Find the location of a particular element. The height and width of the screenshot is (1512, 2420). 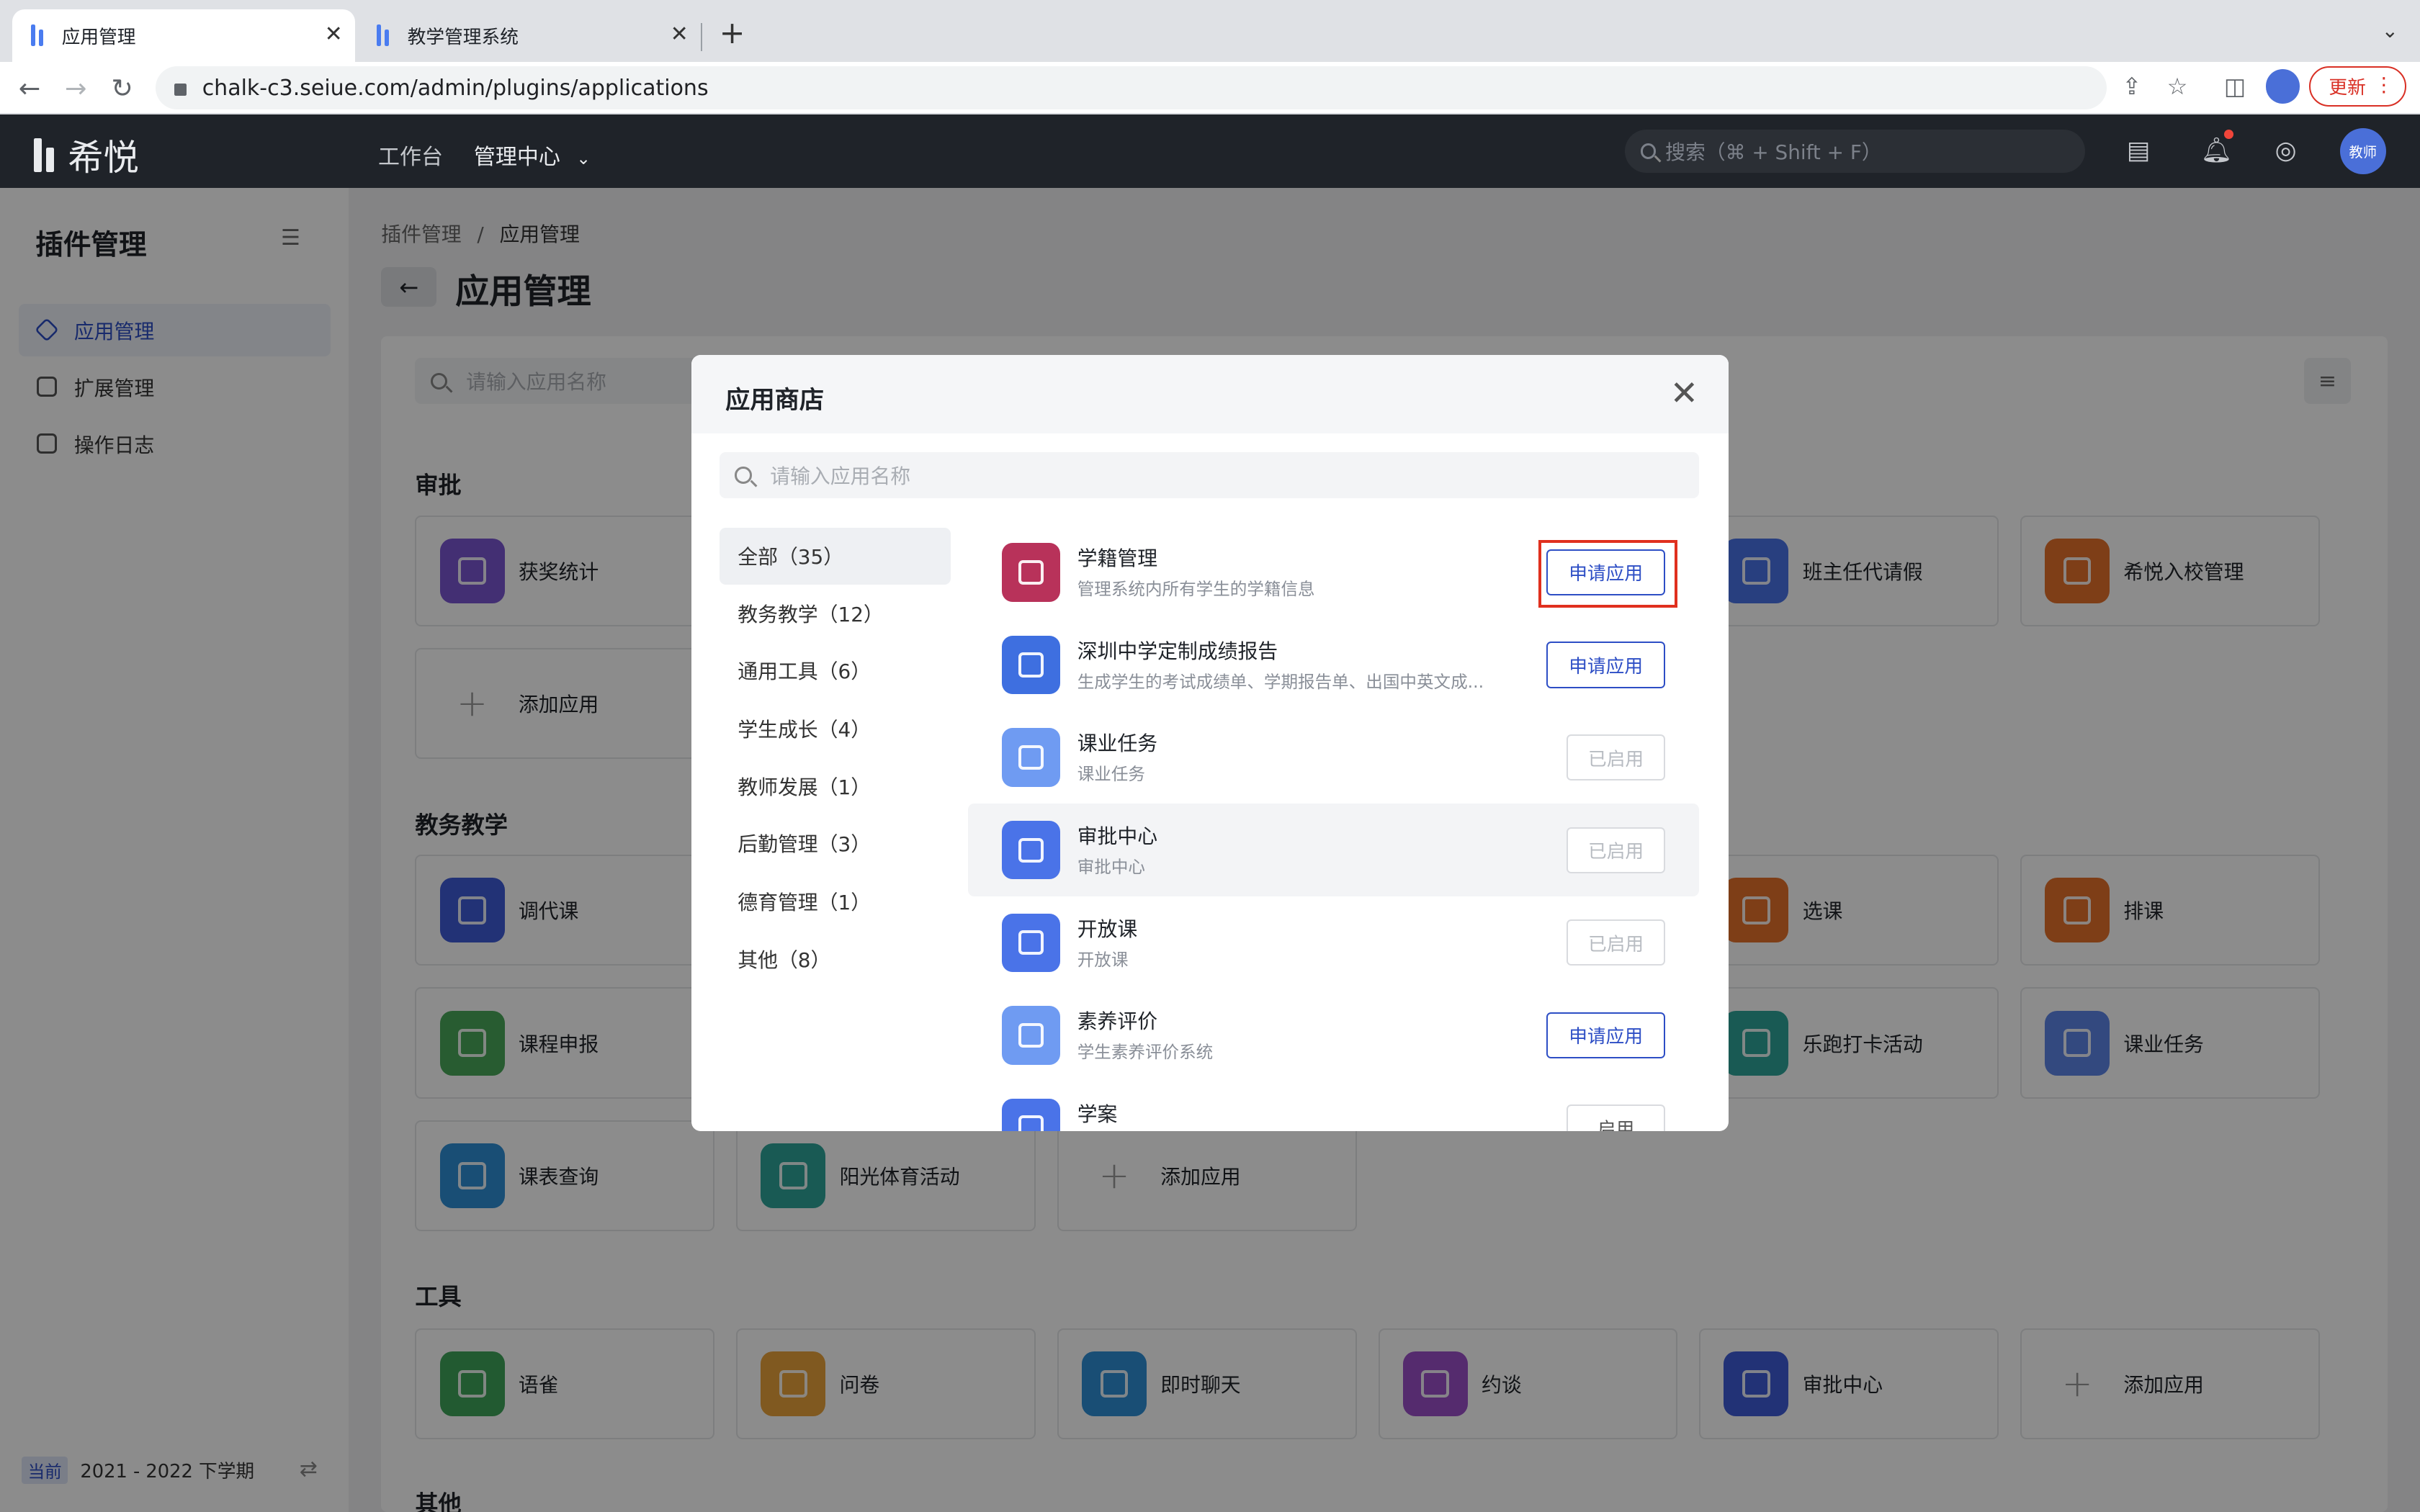

message-icon: ▤ is located at coordinates (2138, 150).